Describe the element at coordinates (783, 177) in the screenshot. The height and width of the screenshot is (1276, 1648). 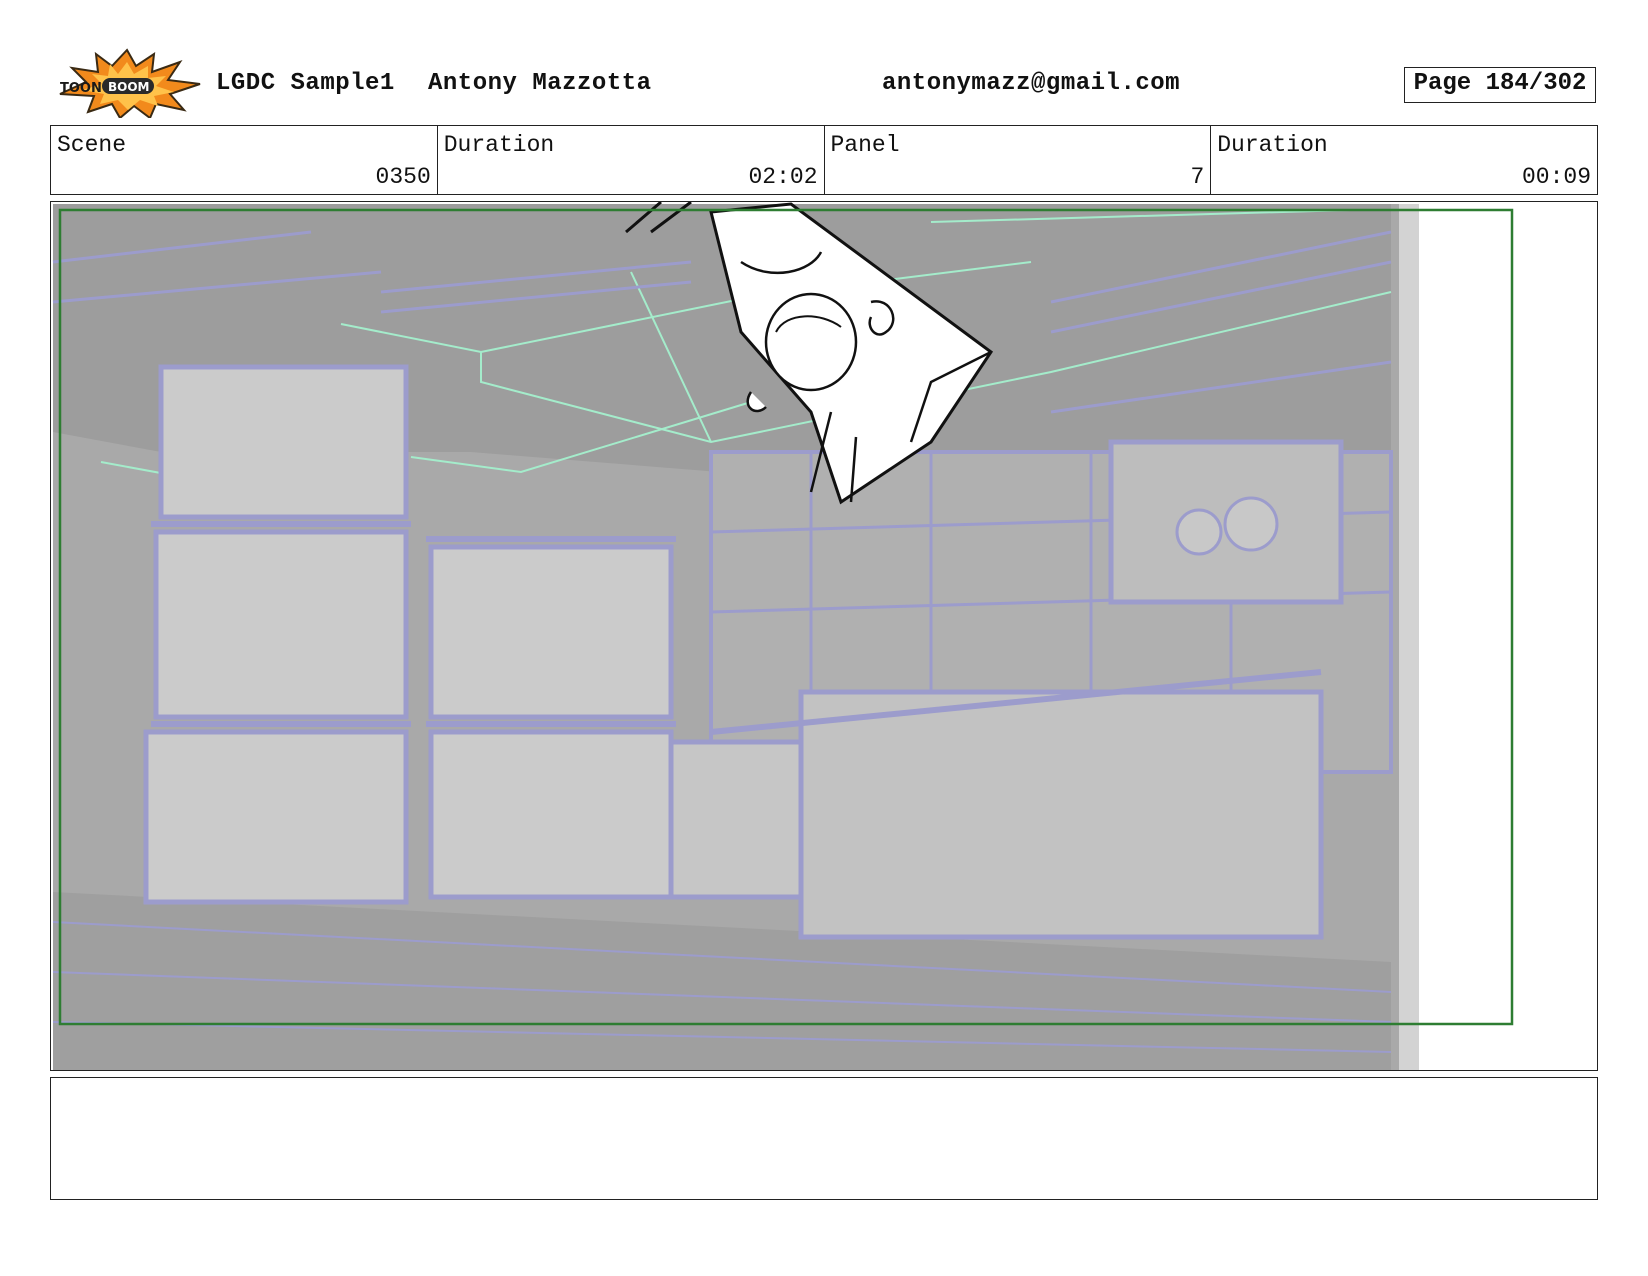
I see `scene-duration-value: 02:02` at that location.